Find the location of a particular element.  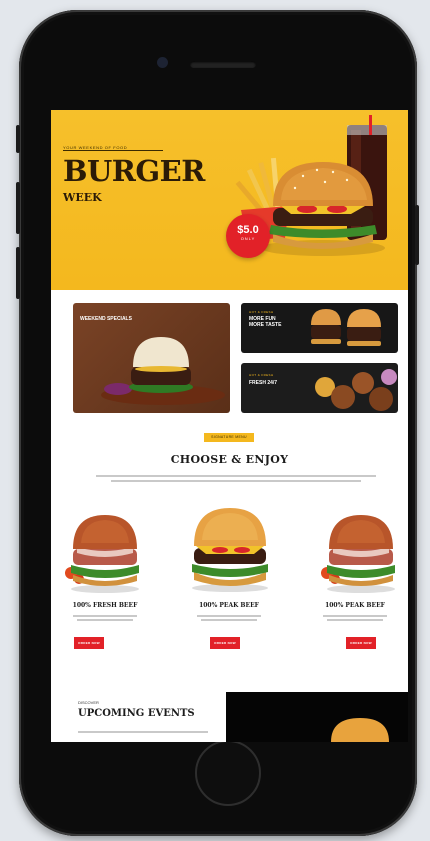

price-badge: $5.0 ONLY is located at coordinates (248, 236).